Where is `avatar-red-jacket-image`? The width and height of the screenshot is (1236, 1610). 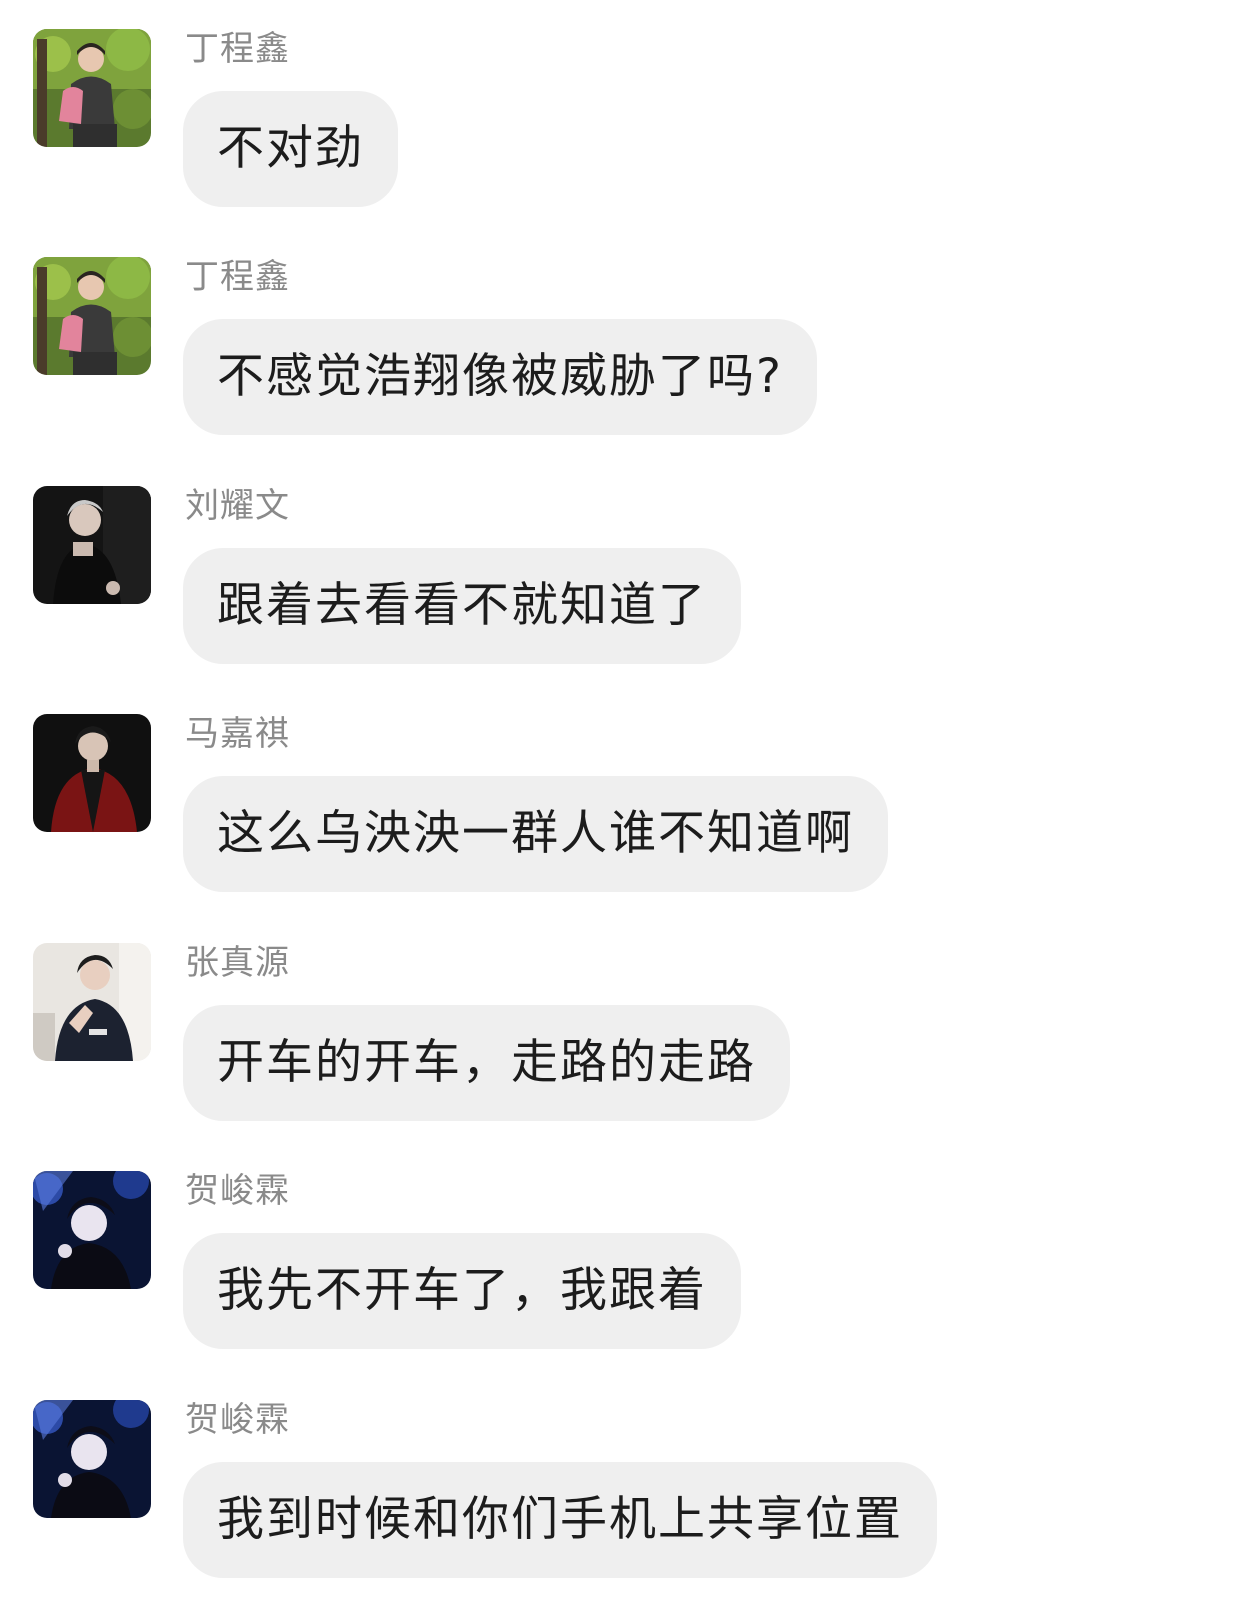
avatar-red-jacket-image is located at coordinates (92, 773).